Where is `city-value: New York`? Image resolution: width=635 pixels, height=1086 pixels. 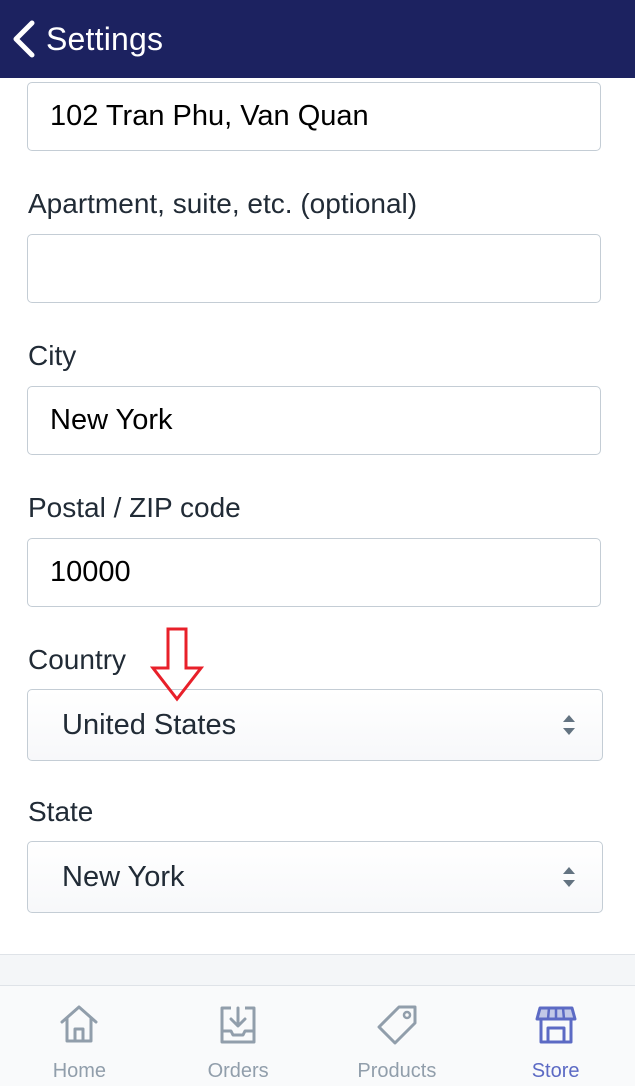
city-value: New York is located at coordinates (111, 420).